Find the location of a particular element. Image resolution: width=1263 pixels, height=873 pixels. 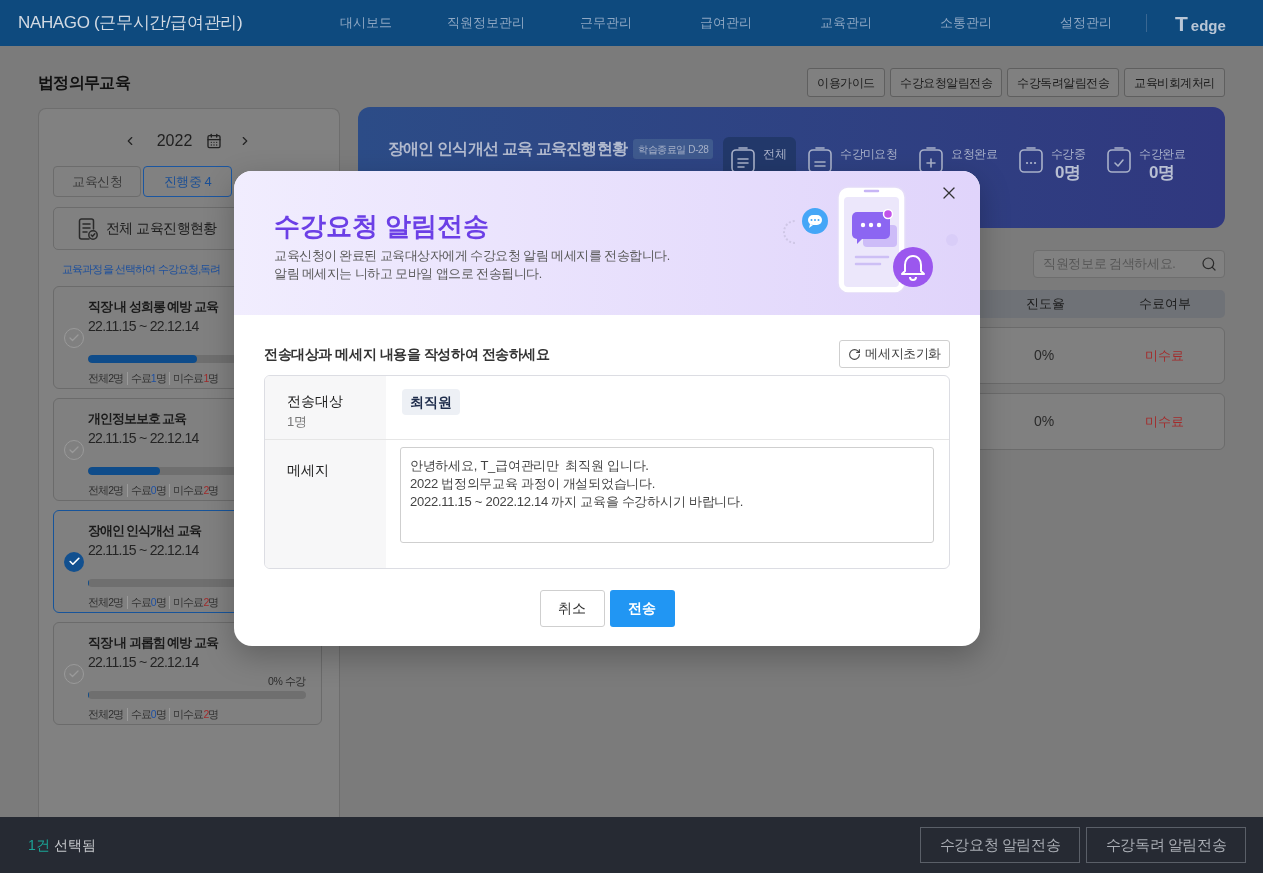

calendar-icon is located at coordinates (214, 141).